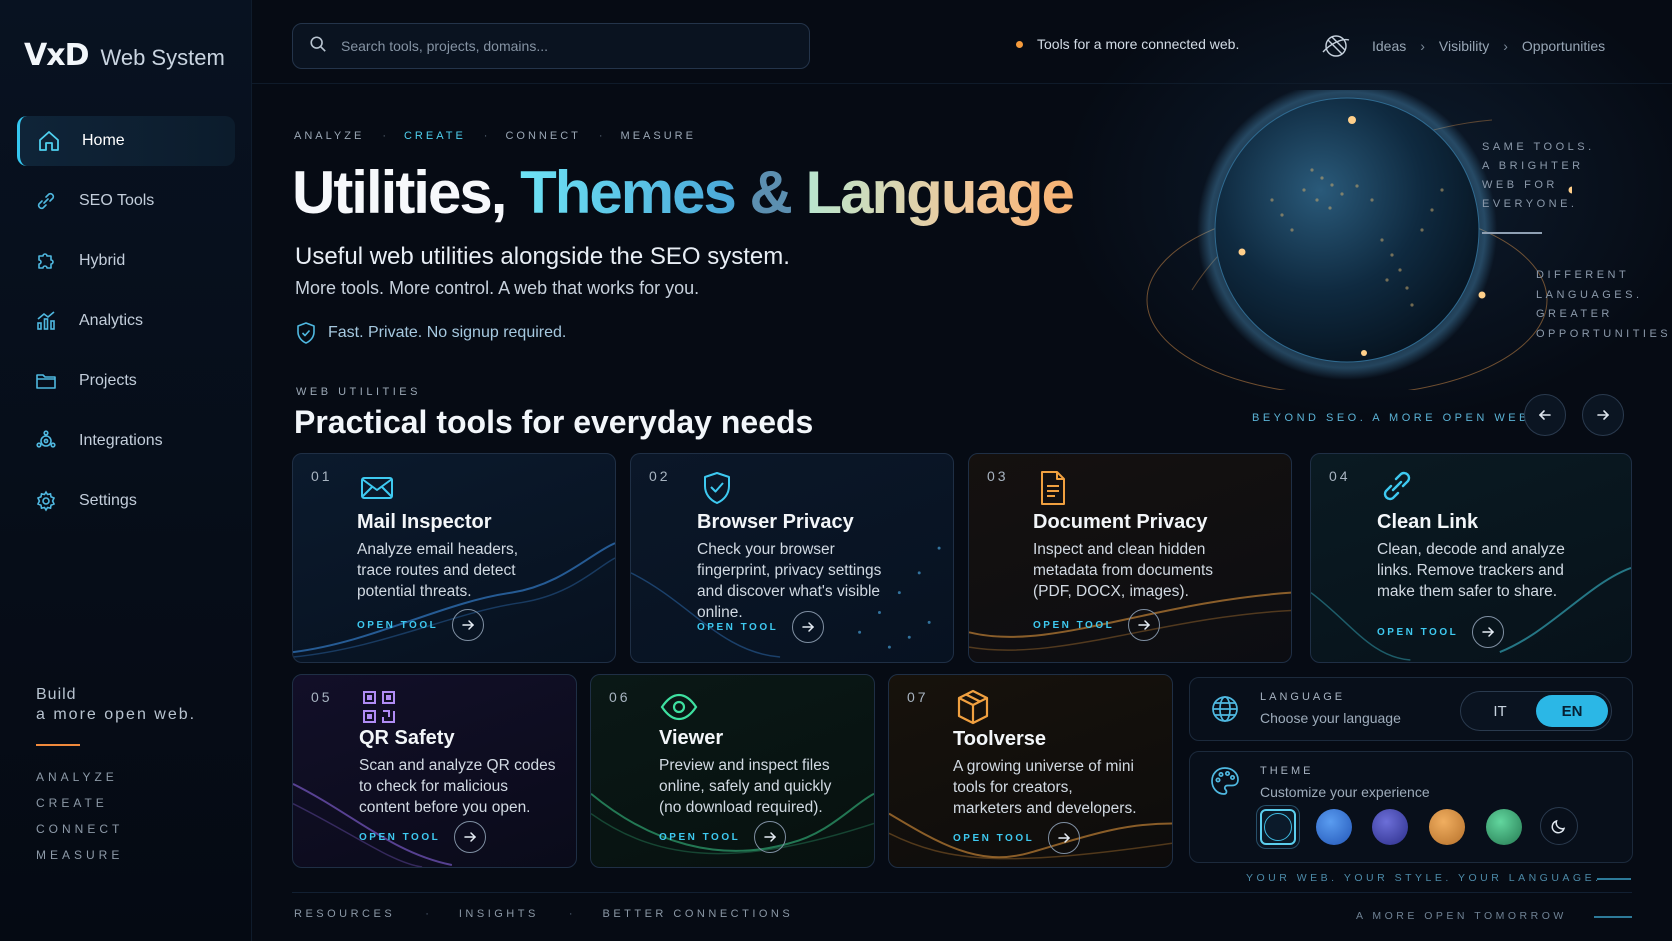 The width and height of the screenshot is (1672, 941). Describe the element at coordinates (1334, 827) in the screenshot. I see `theme-swatch-blue` at that location.